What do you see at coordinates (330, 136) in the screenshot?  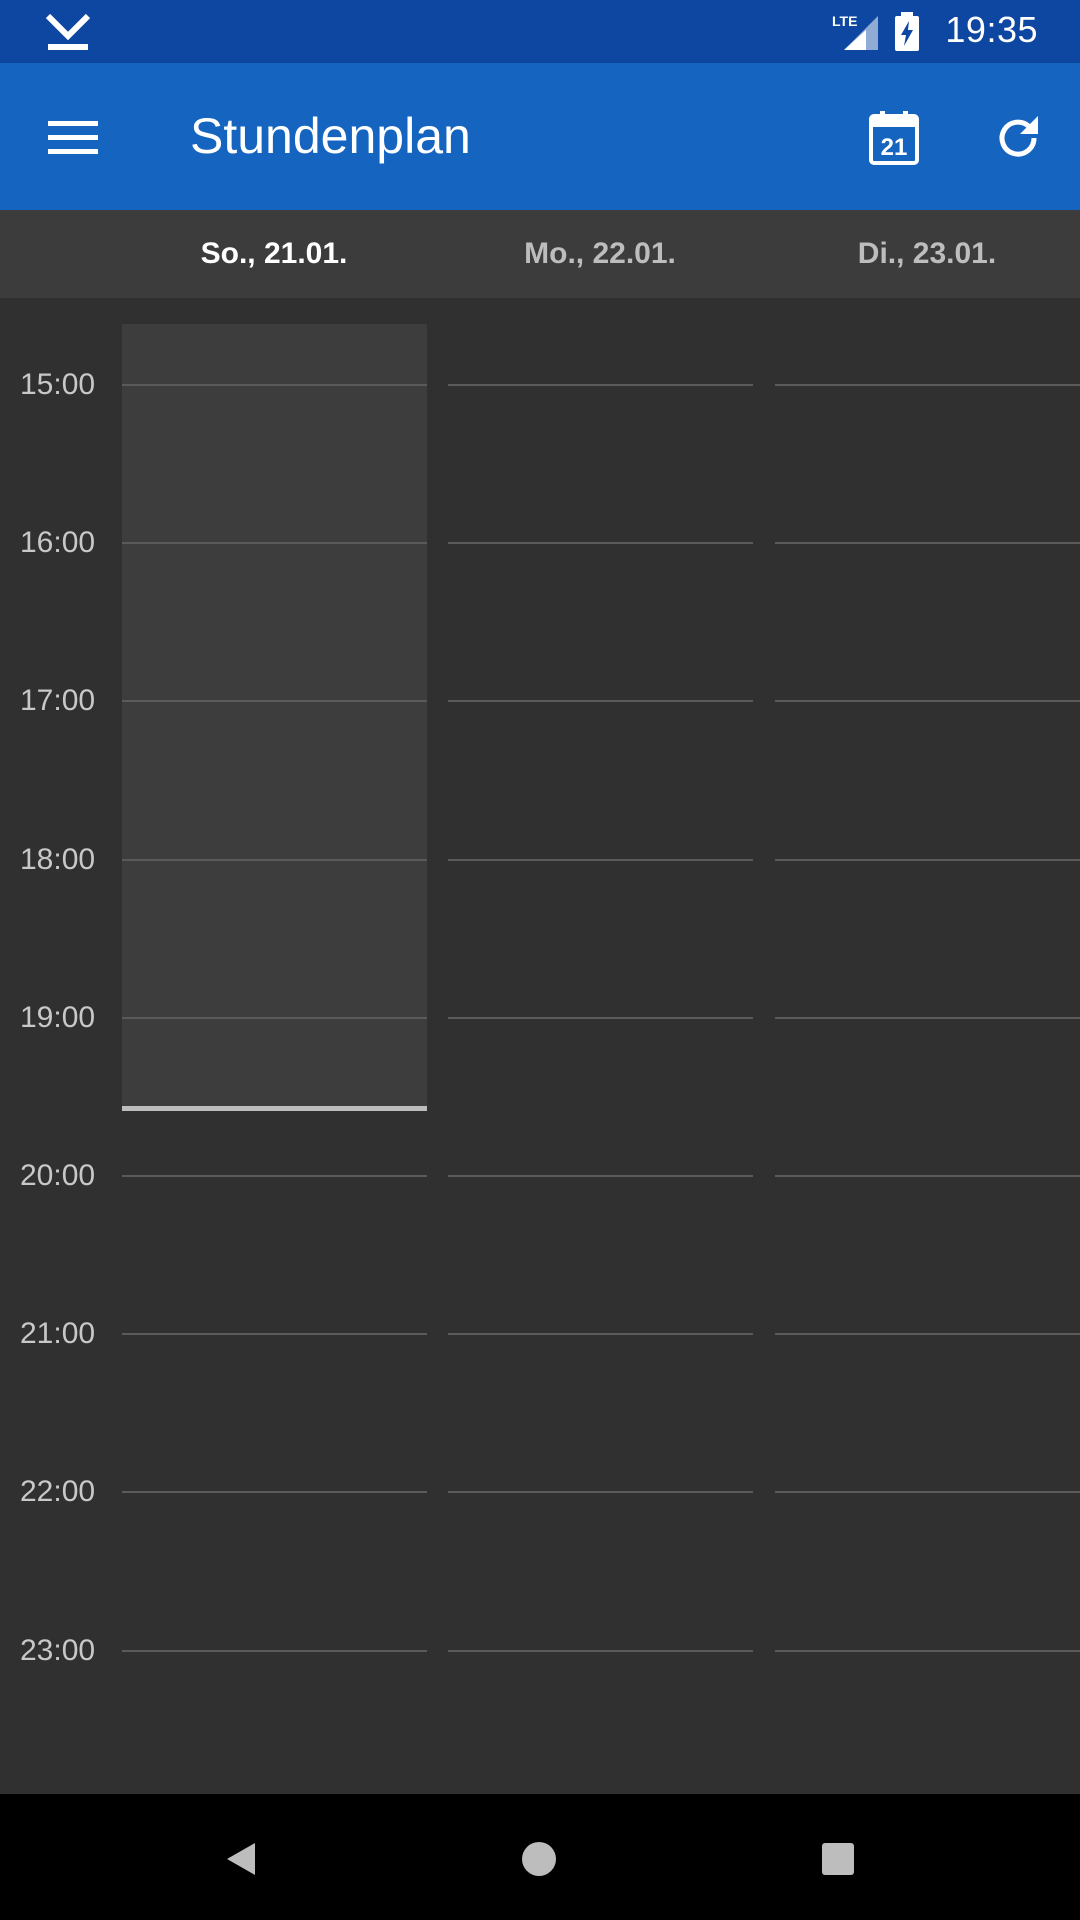 I see `page-title: Stundenplan` at bounding box center [330, 136].